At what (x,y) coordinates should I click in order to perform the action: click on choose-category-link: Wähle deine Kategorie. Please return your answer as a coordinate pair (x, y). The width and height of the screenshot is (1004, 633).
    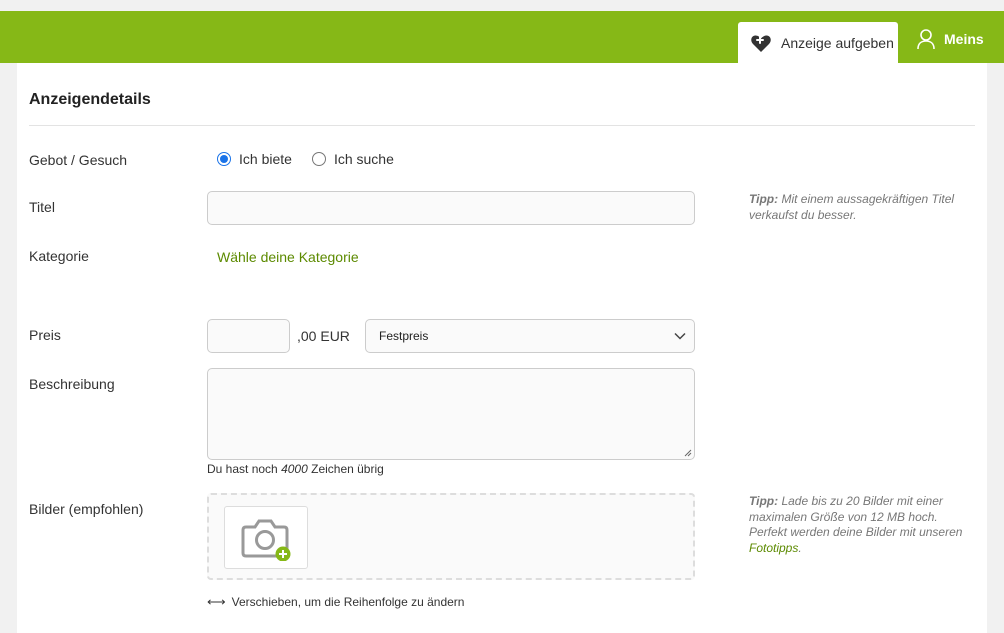
    Looking at the image, I should click on (288, 257).